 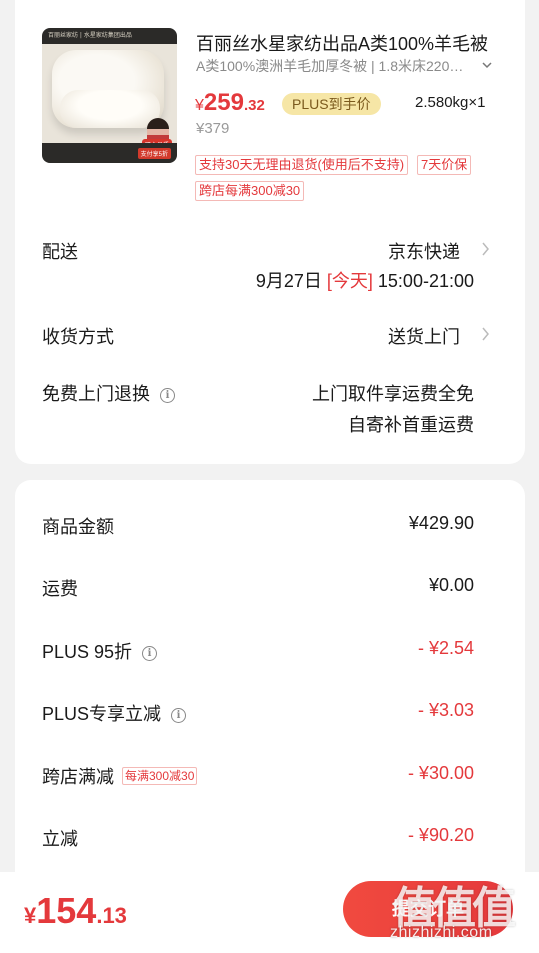 What do you see at coordinates (160, 776) in the screenshot?
I see `cross-store-mini-tag: 每满300减30` at bounding box center [160, 776].